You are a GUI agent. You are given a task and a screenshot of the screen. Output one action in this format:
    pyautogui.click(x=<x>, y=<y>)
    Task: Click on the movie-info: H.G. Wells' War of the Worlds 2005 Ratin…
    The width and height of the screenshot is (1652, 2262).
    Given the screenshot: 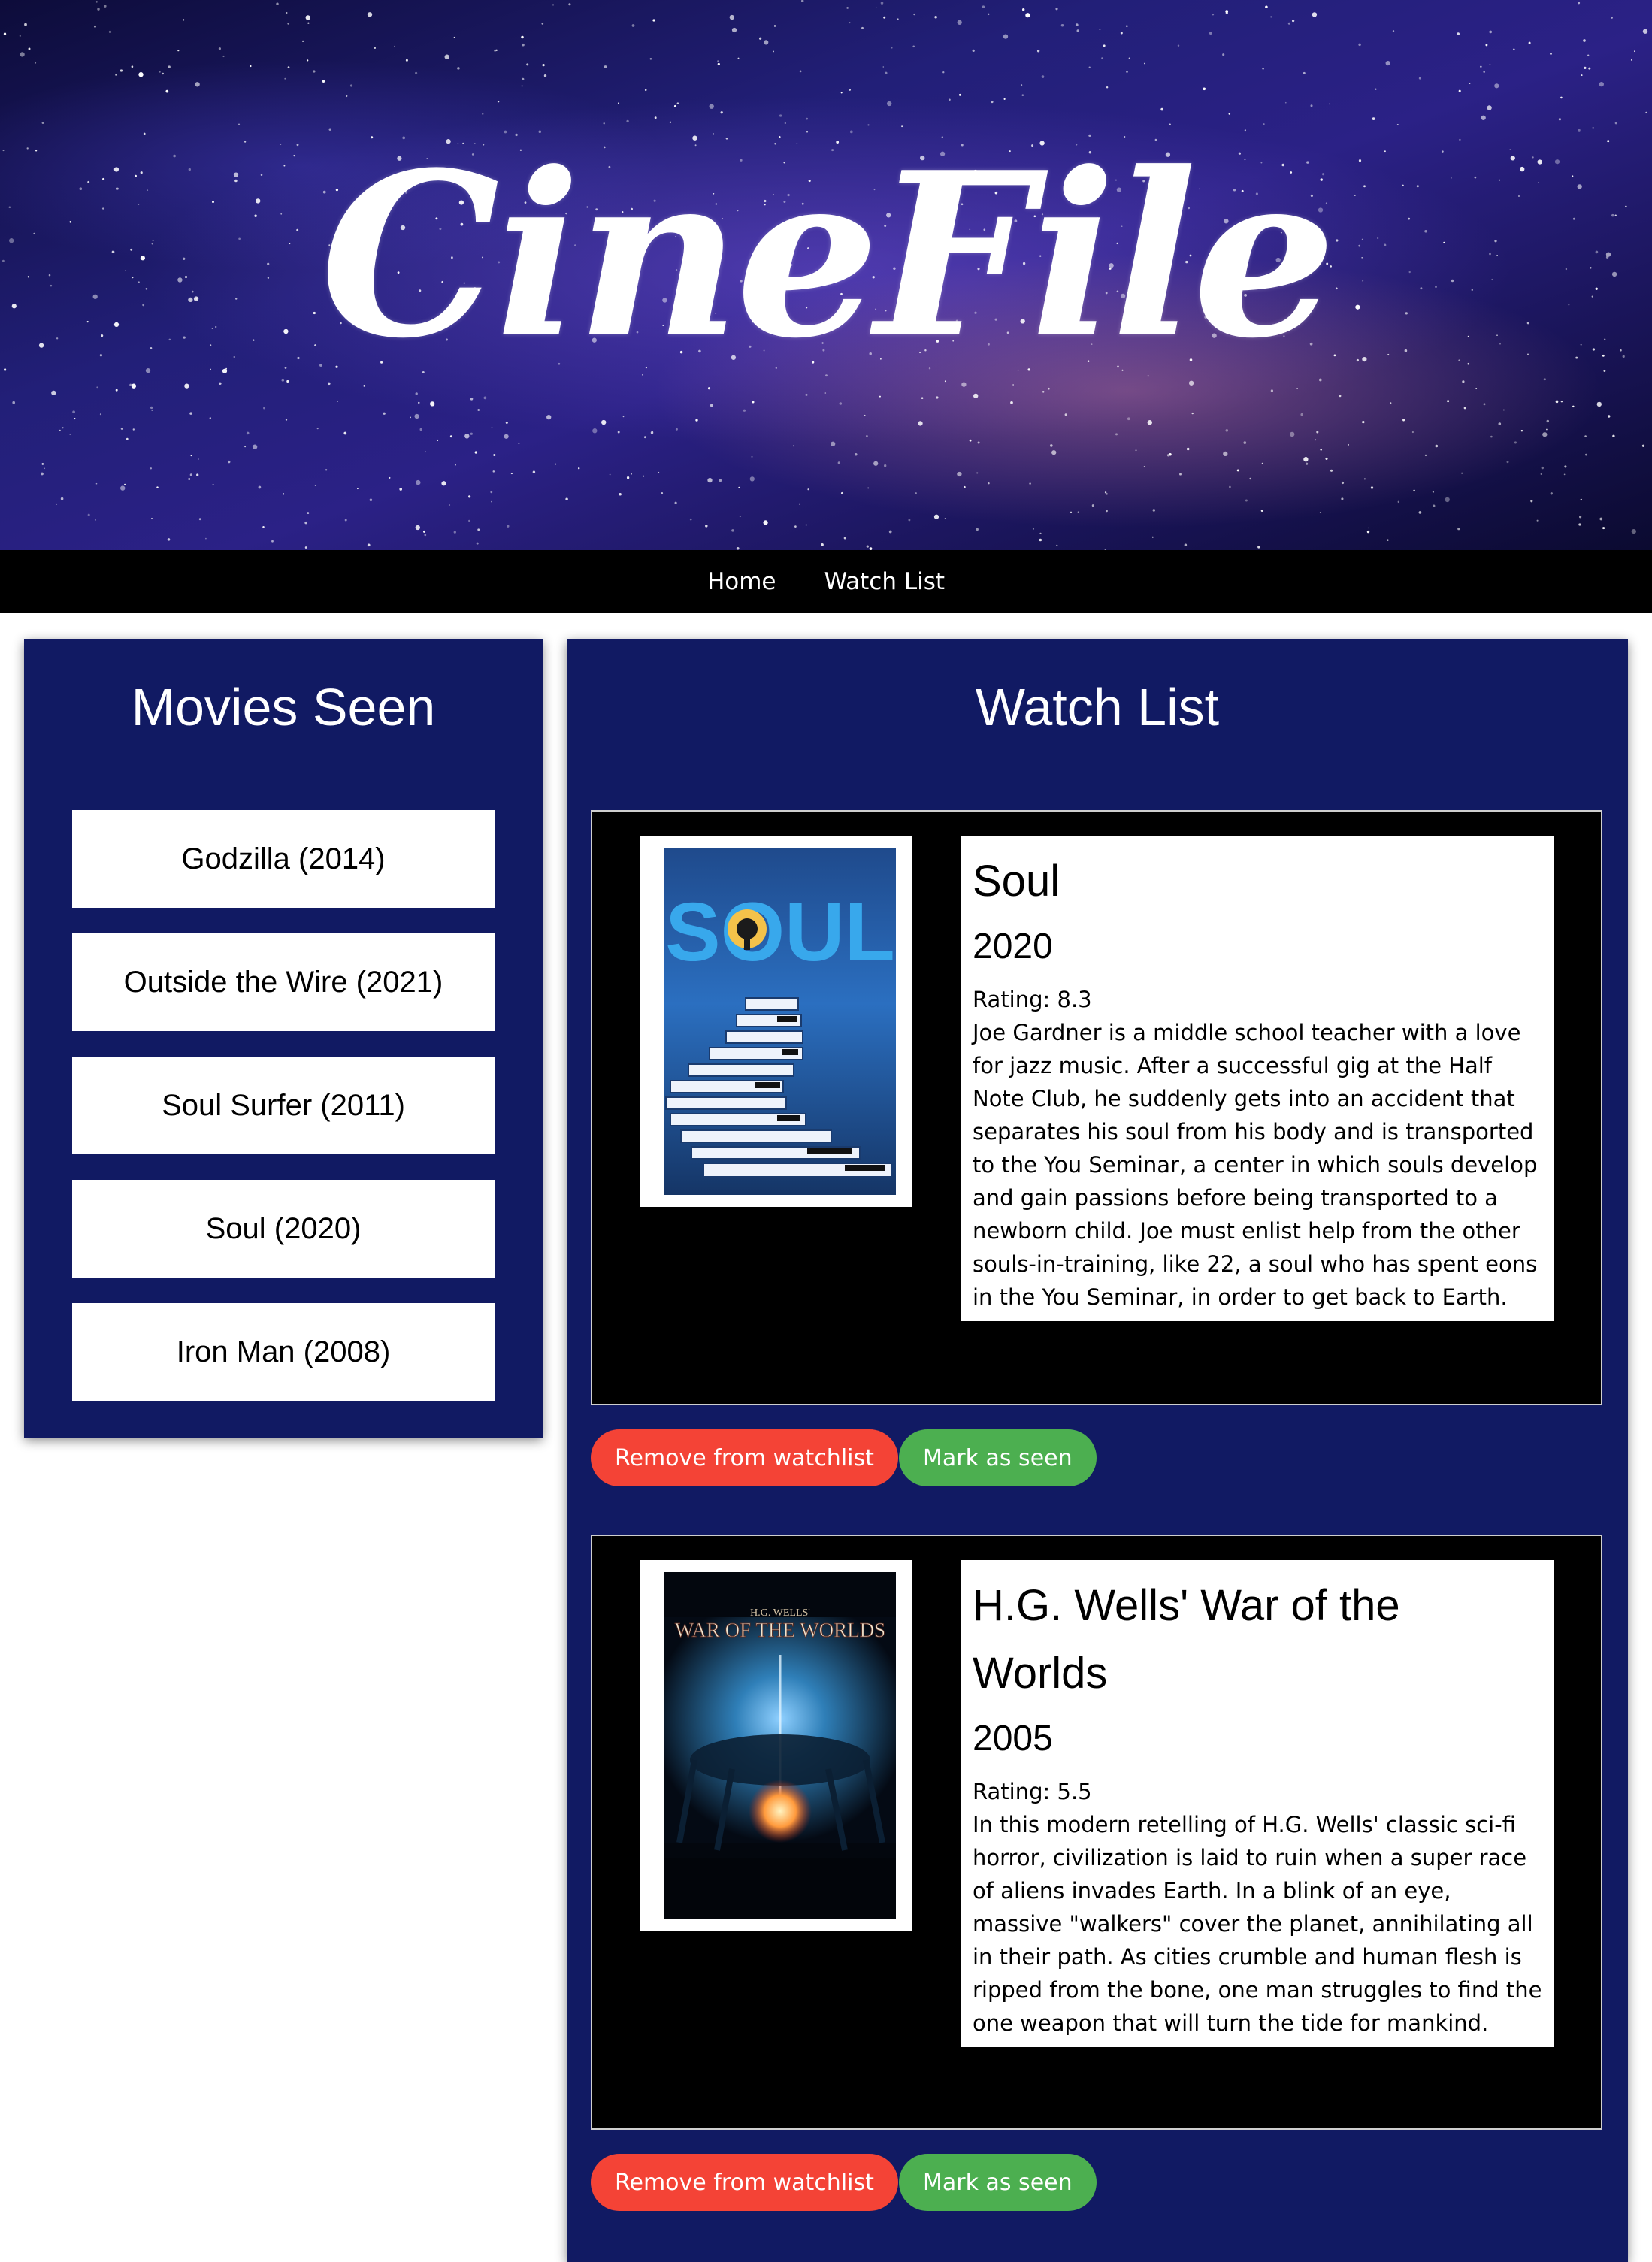 What is the action you would take?
    pyautogui.click(x=1258, y=1803)
    